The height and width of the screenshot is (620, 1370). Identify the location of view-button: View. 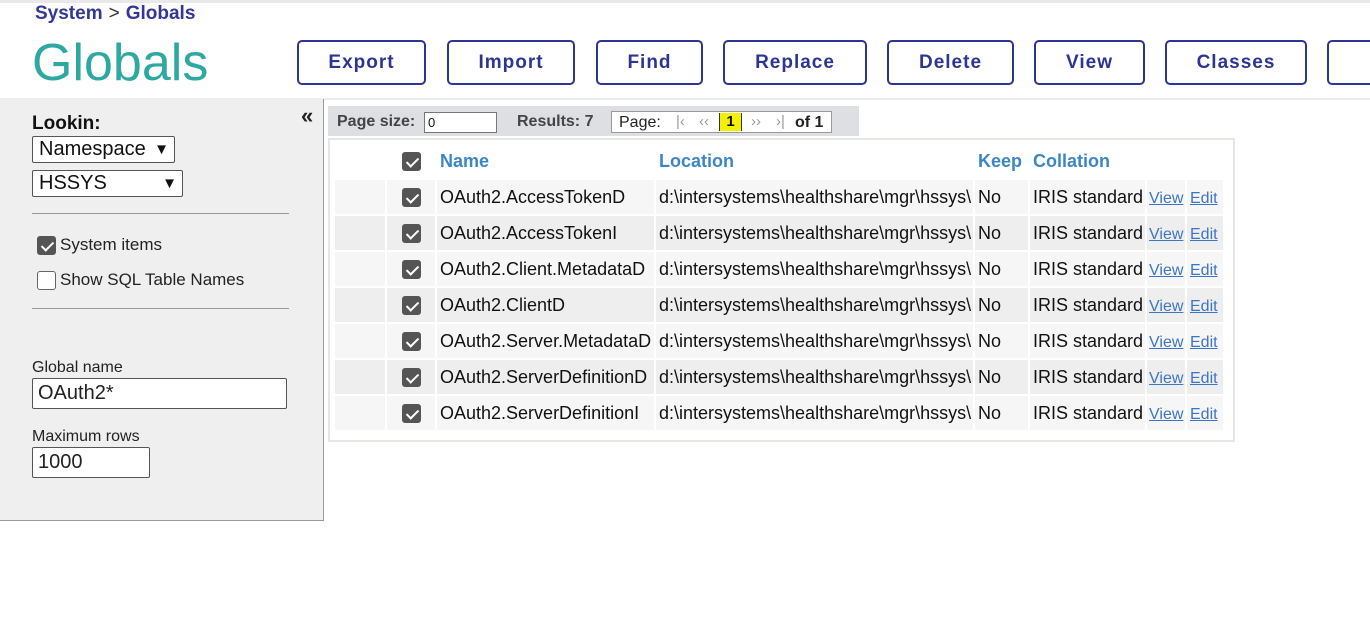
(1089, 62).